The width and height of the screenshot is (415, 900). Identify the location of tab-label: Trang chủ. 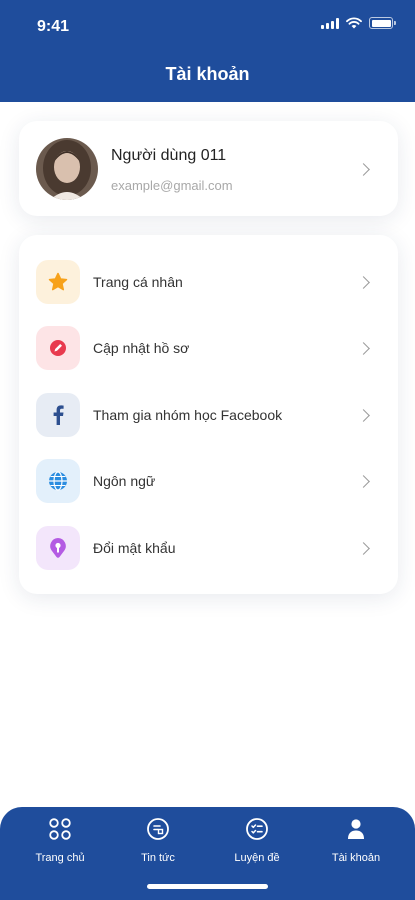
(60, 858).